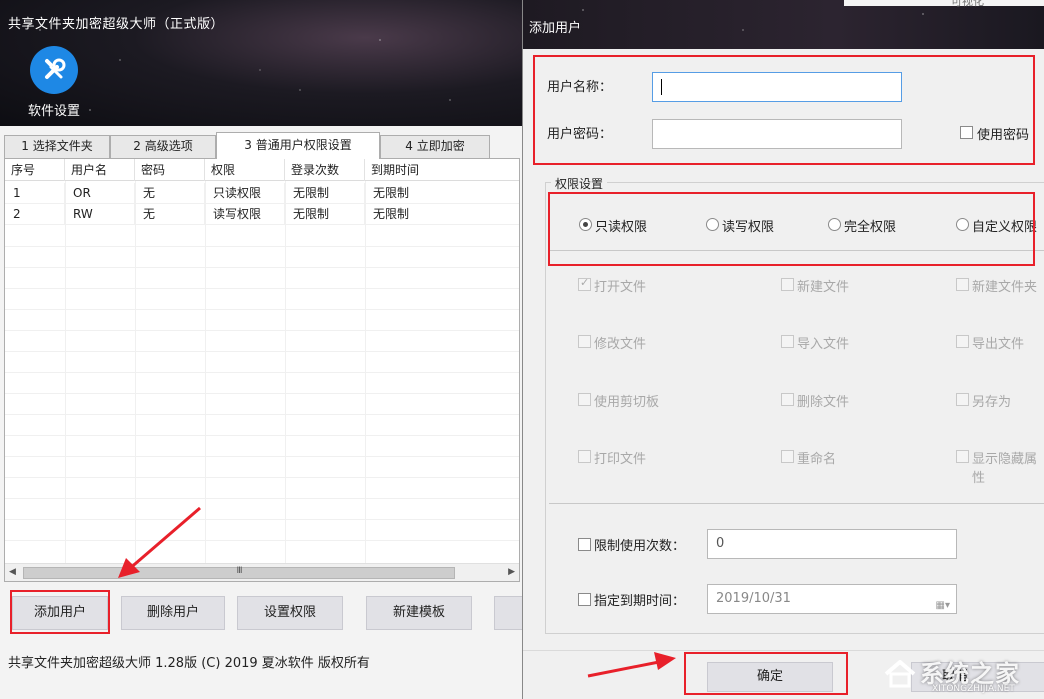  What do you see at coordinates (159, 542) in the screenshot?
I see `arrow-to-add-user-icon` at bounding box center [159, 542].